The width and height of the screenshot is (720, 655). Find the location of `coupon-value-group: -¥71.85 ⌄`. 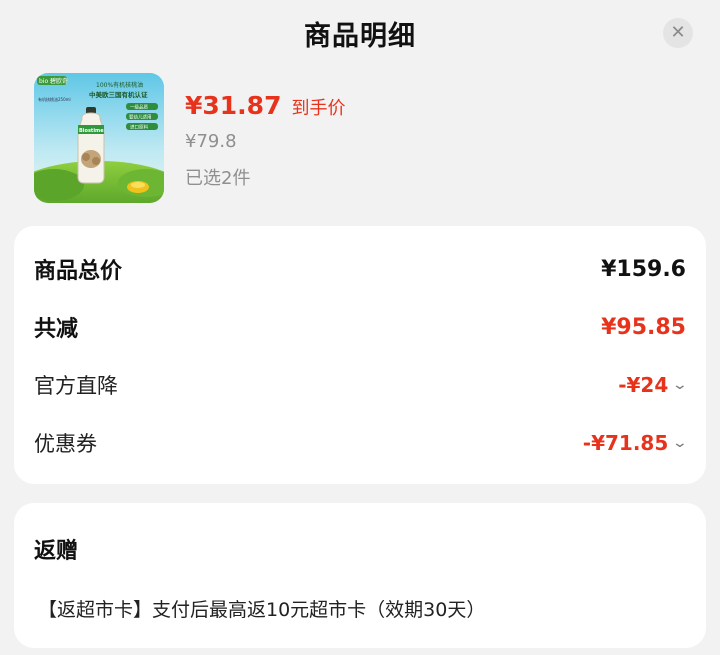

coupon-value-group: -¥71.85 ⌄ is located at coordinates (635, 443).